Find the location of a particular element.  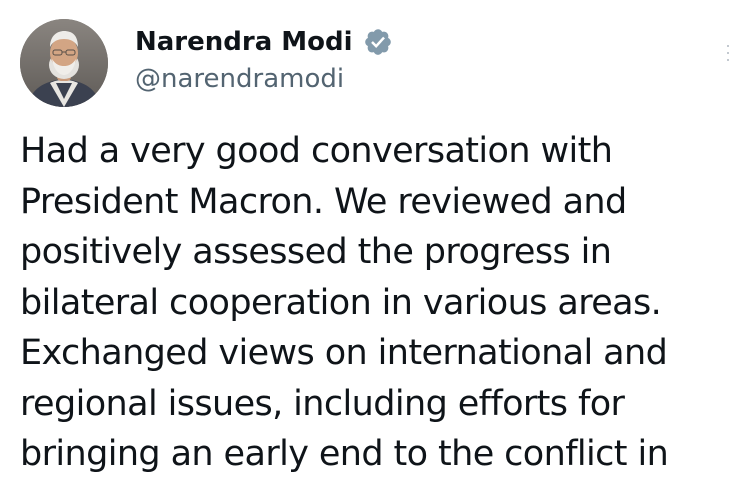

tweet-text-line: regional issues, including efforts for is located at coordinates (322, 403).